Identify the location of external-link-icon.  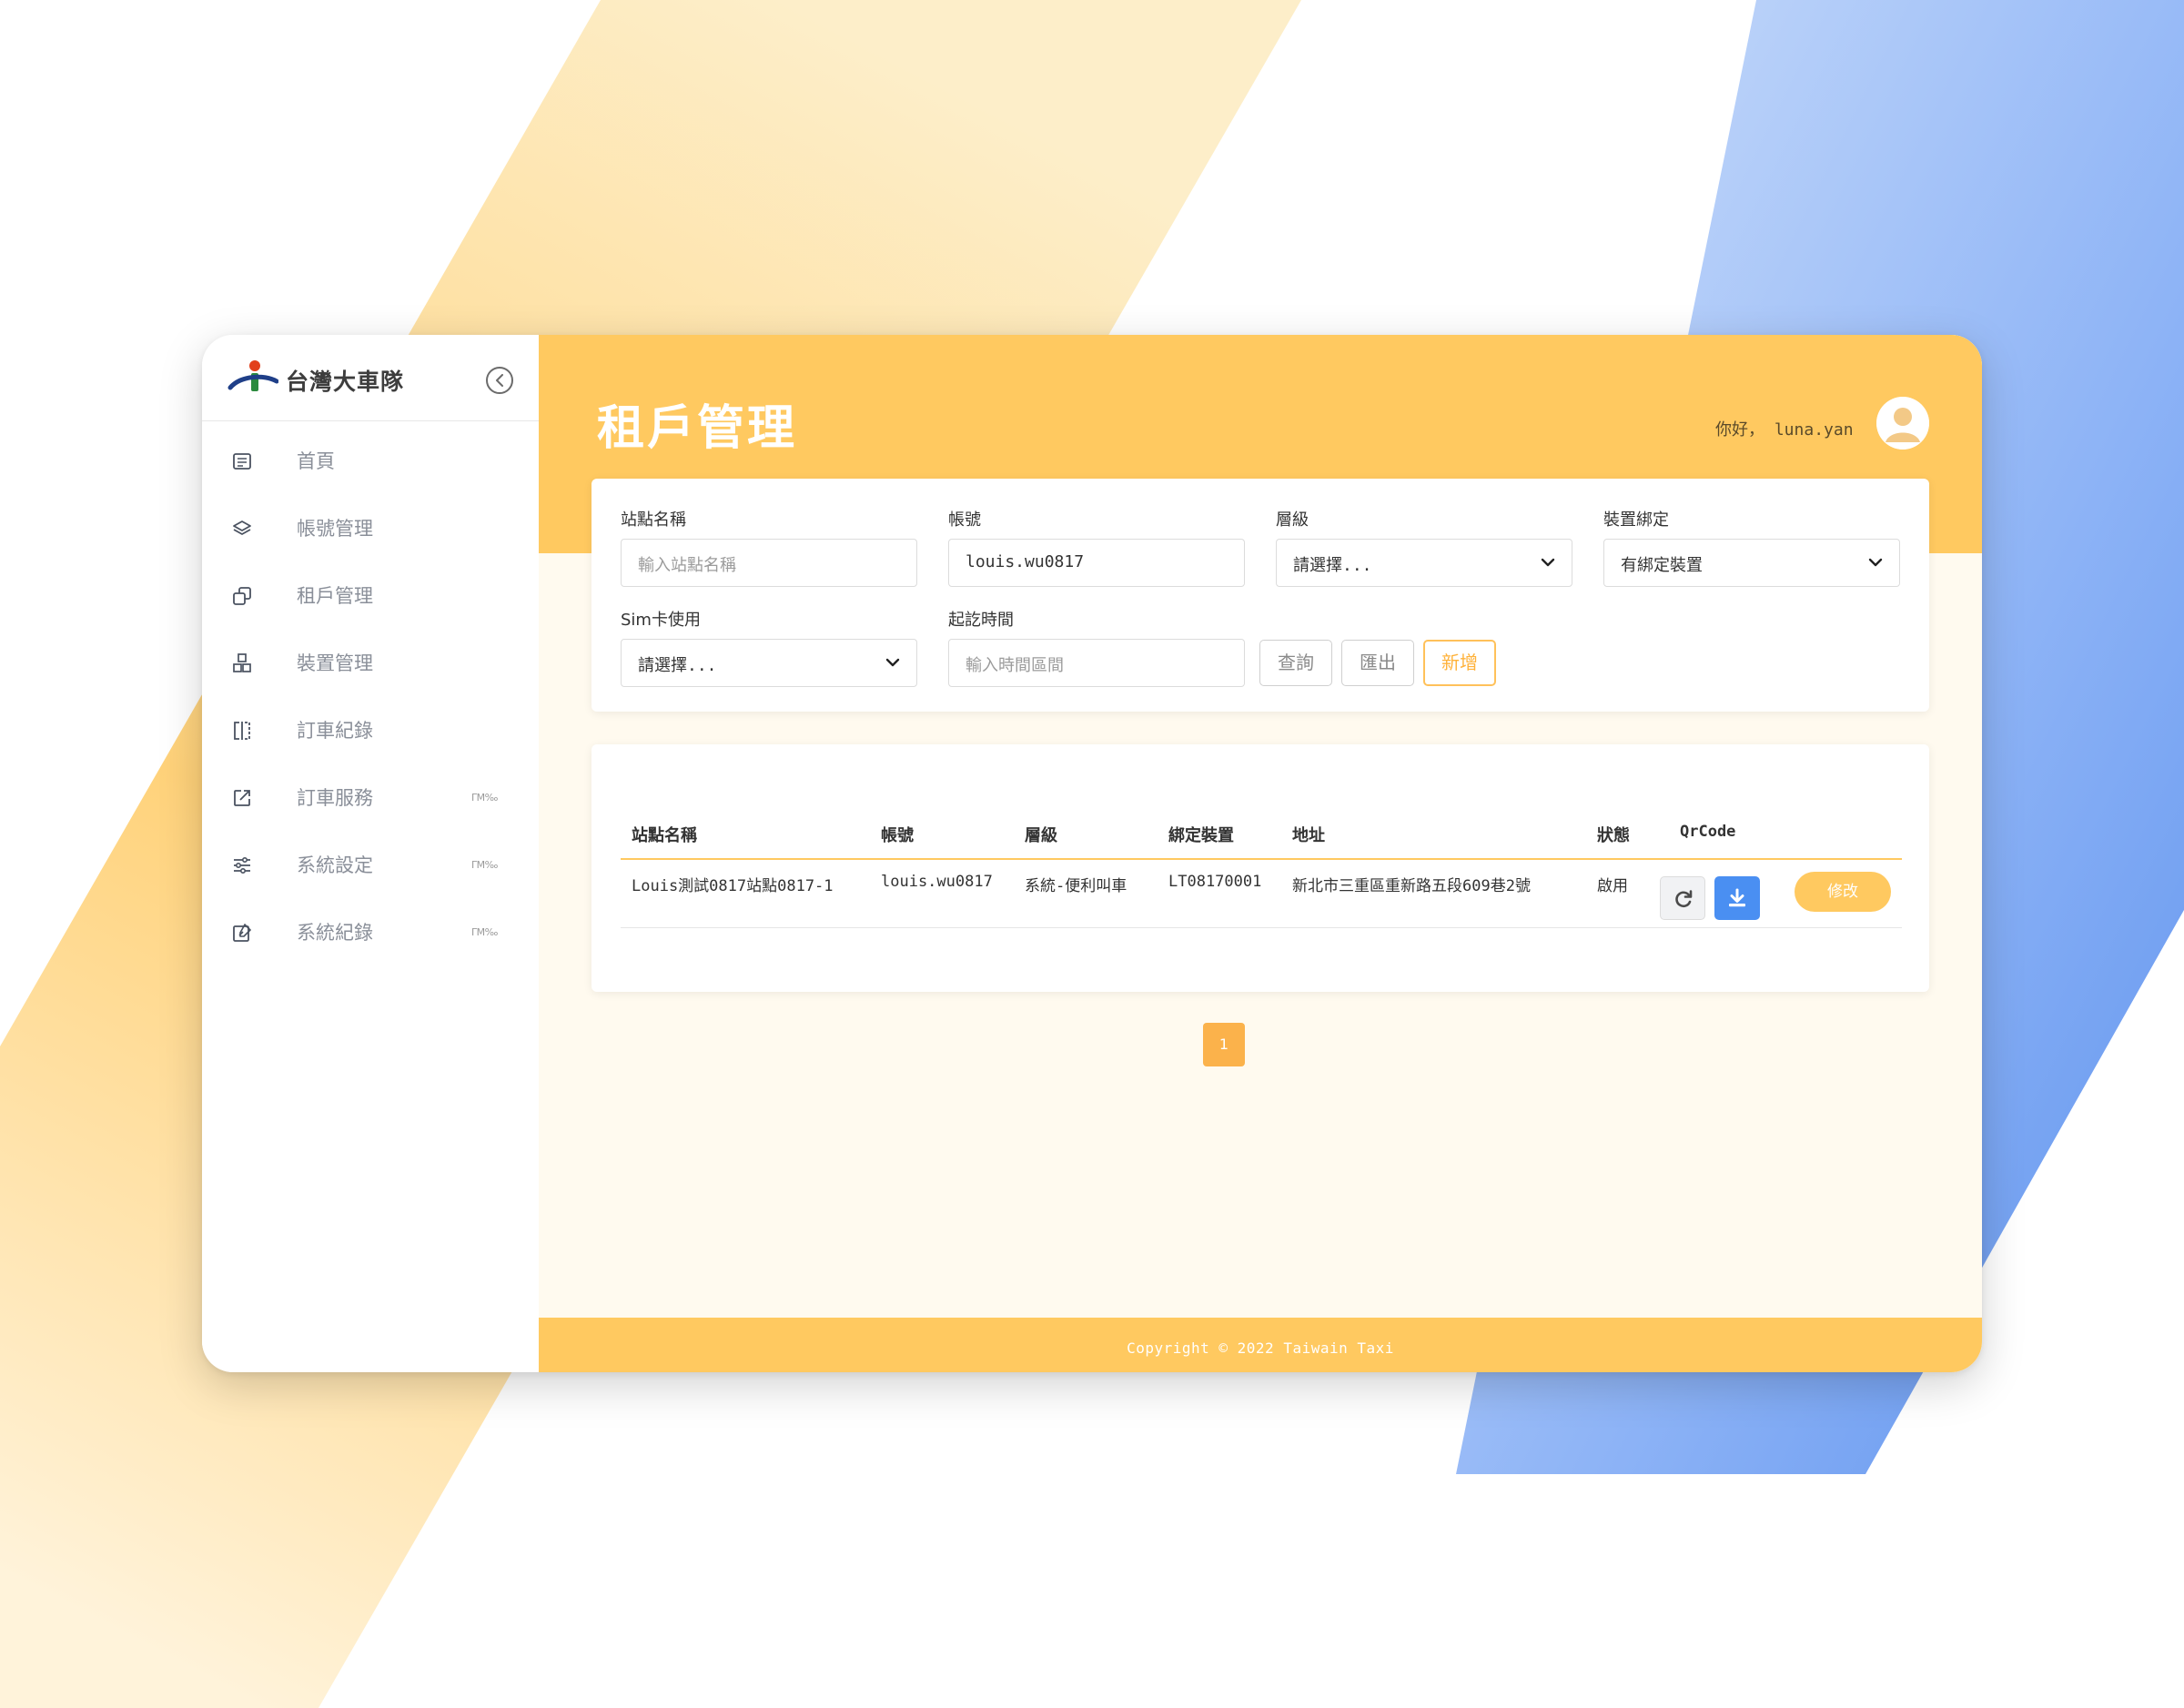
(242, 798).